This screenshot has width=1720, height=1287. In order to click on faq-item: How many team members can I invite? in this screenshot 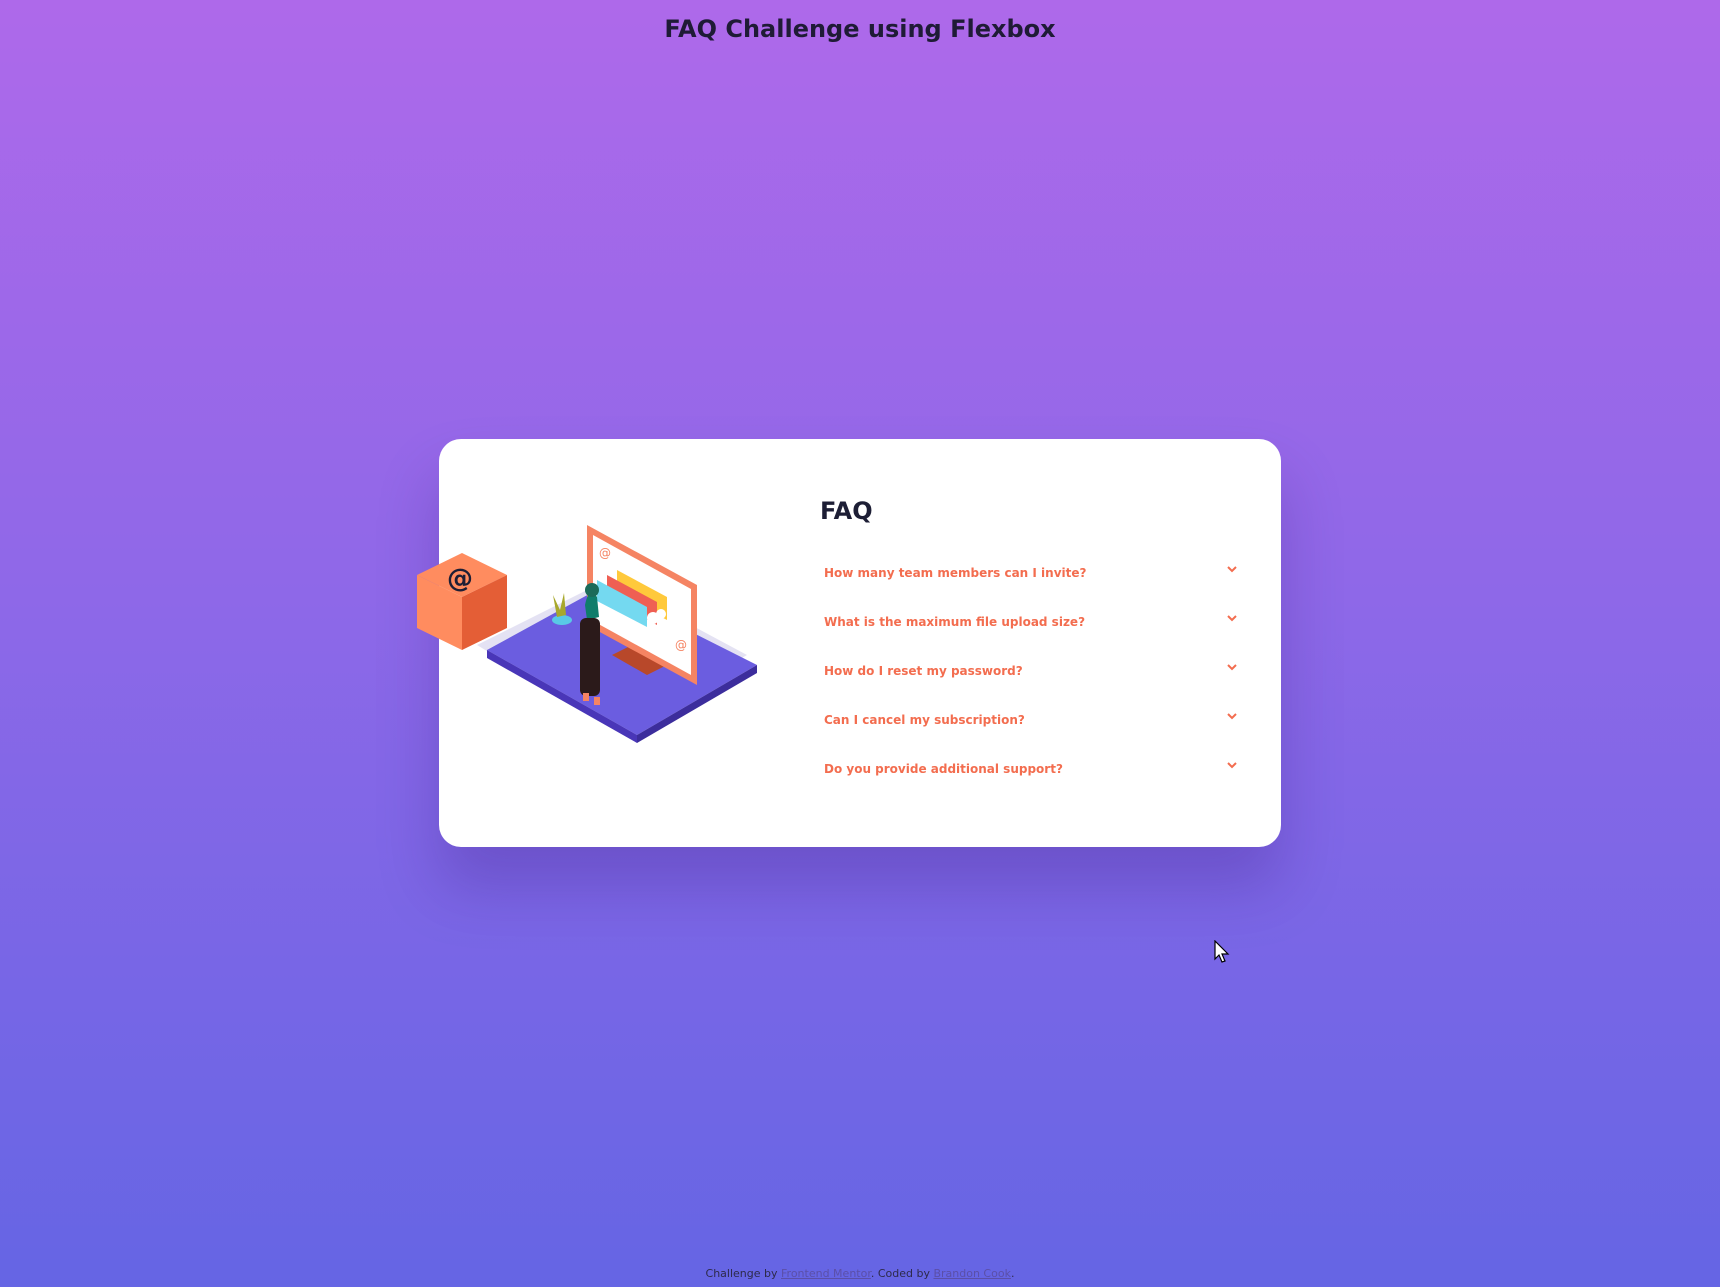, I will do `click(1036, 583)`.